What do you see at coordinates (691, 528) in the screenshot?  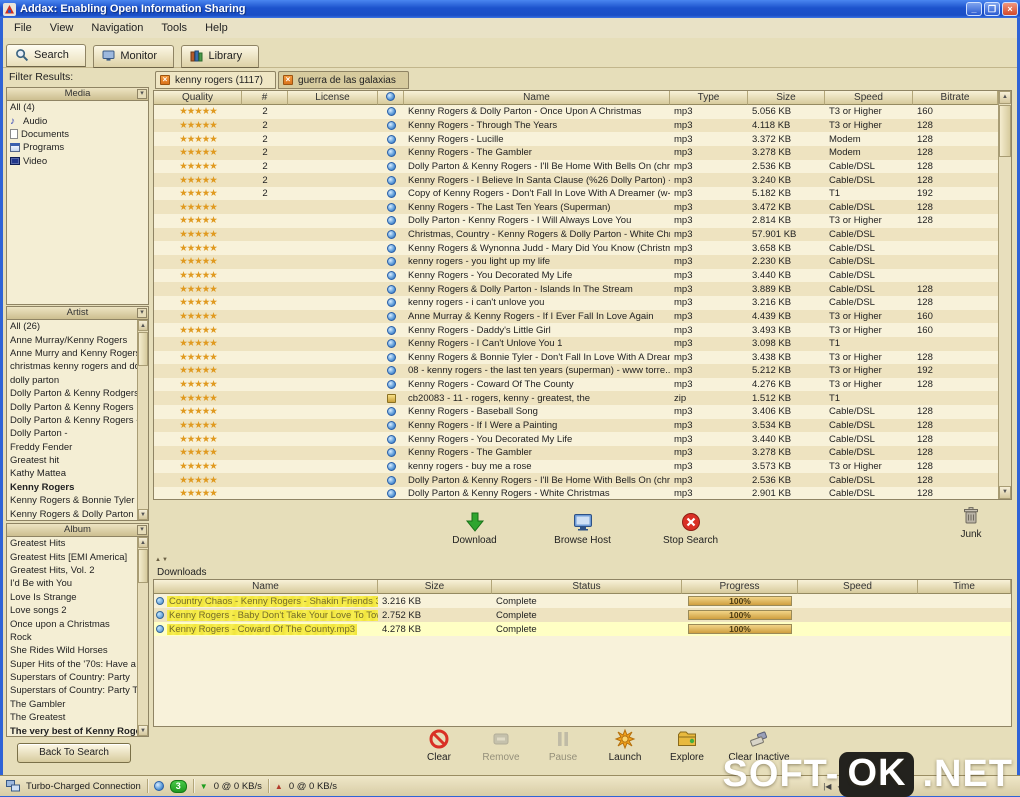 I see `stop-search-button: Stop Search` at bounding box center [691, 528].